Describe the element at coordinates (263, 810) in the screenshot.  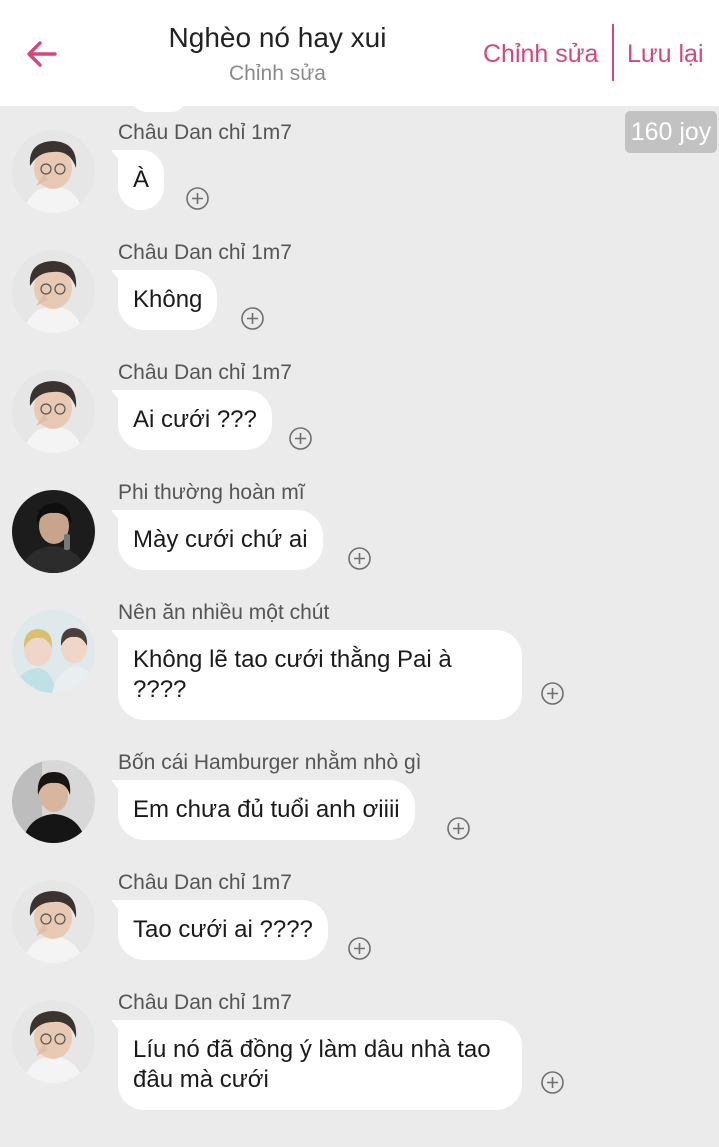
I see `message-bubble: Em chưa đủ tuổi anh ơiiii` at that location.